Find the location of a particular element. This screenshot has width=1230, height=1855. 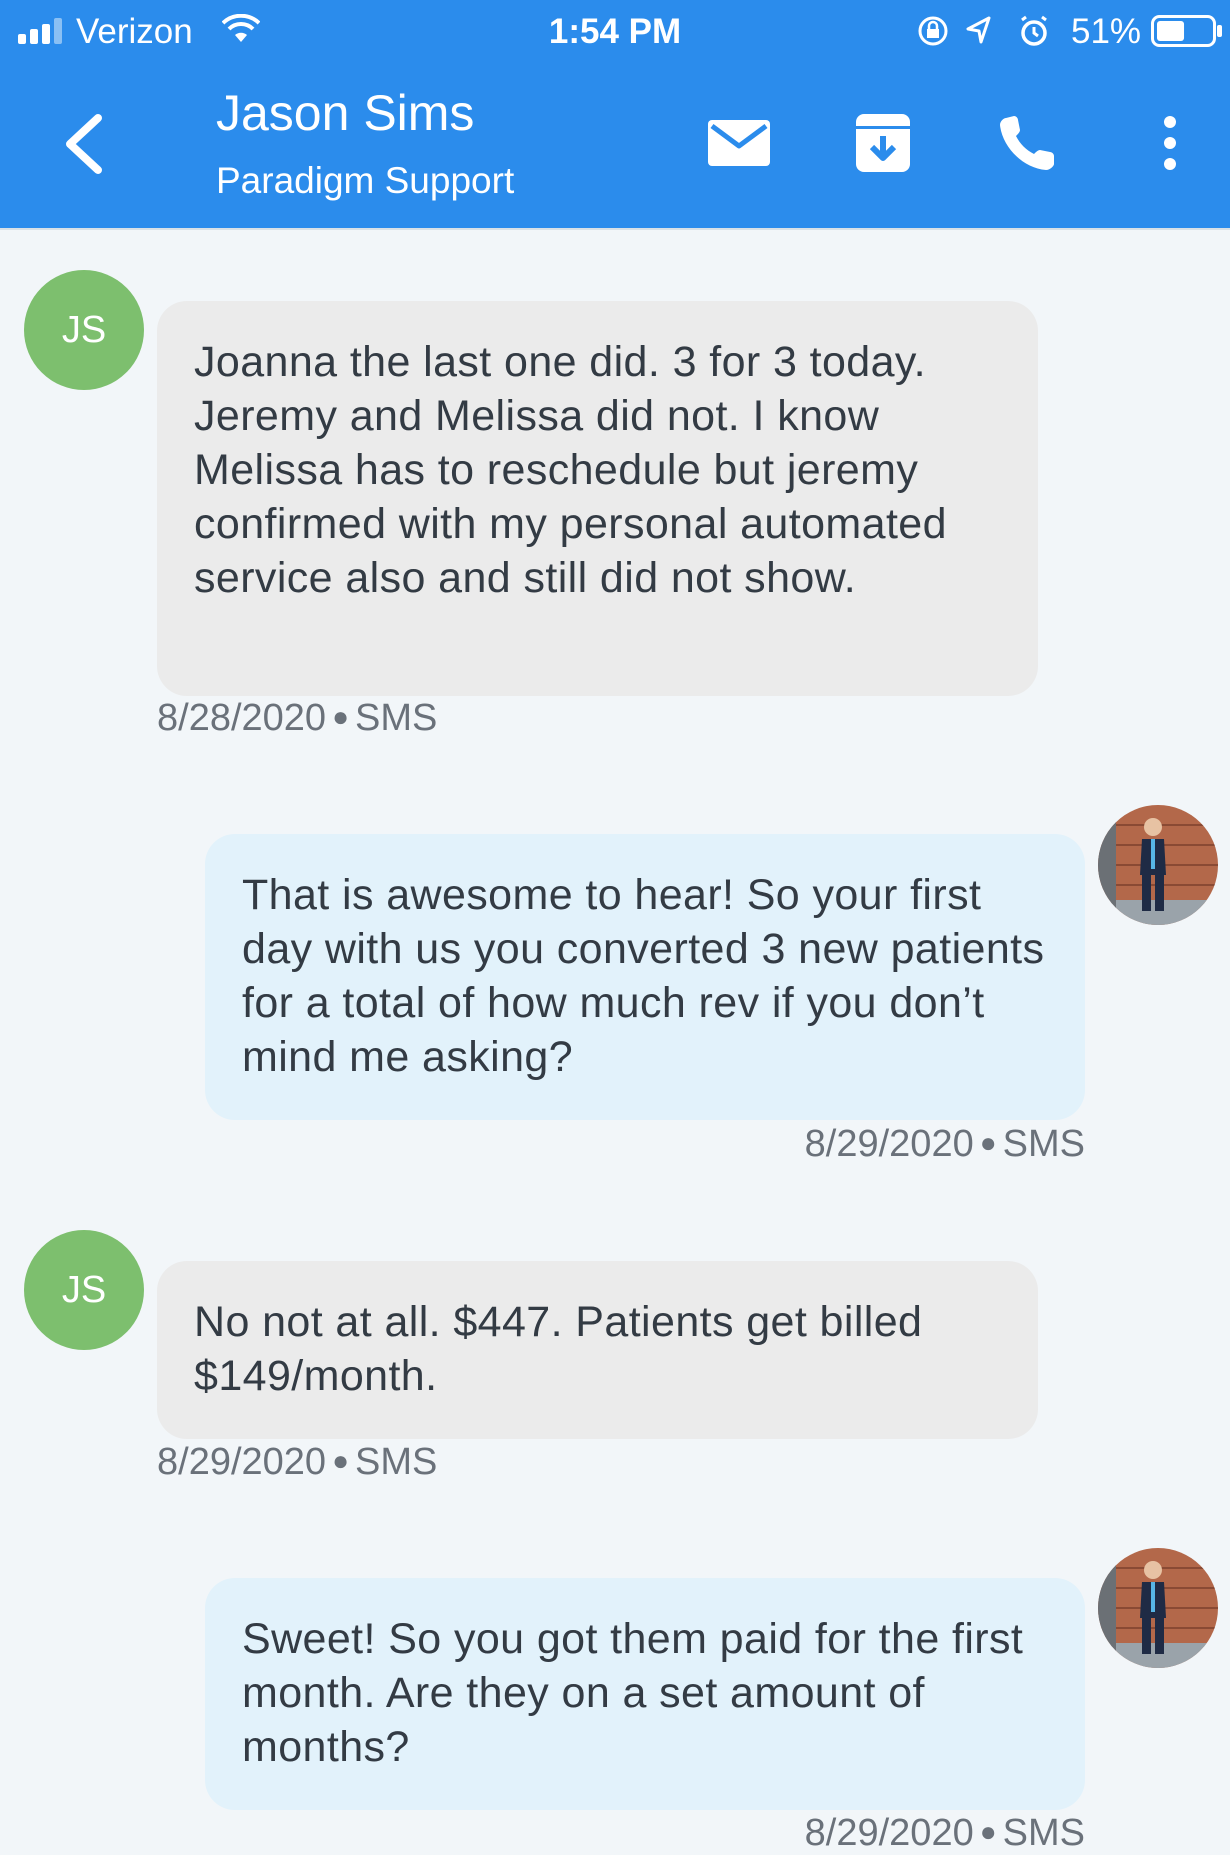

conversation-header: Jason Sims Paradigm Support is located at coordinates (615, 145).